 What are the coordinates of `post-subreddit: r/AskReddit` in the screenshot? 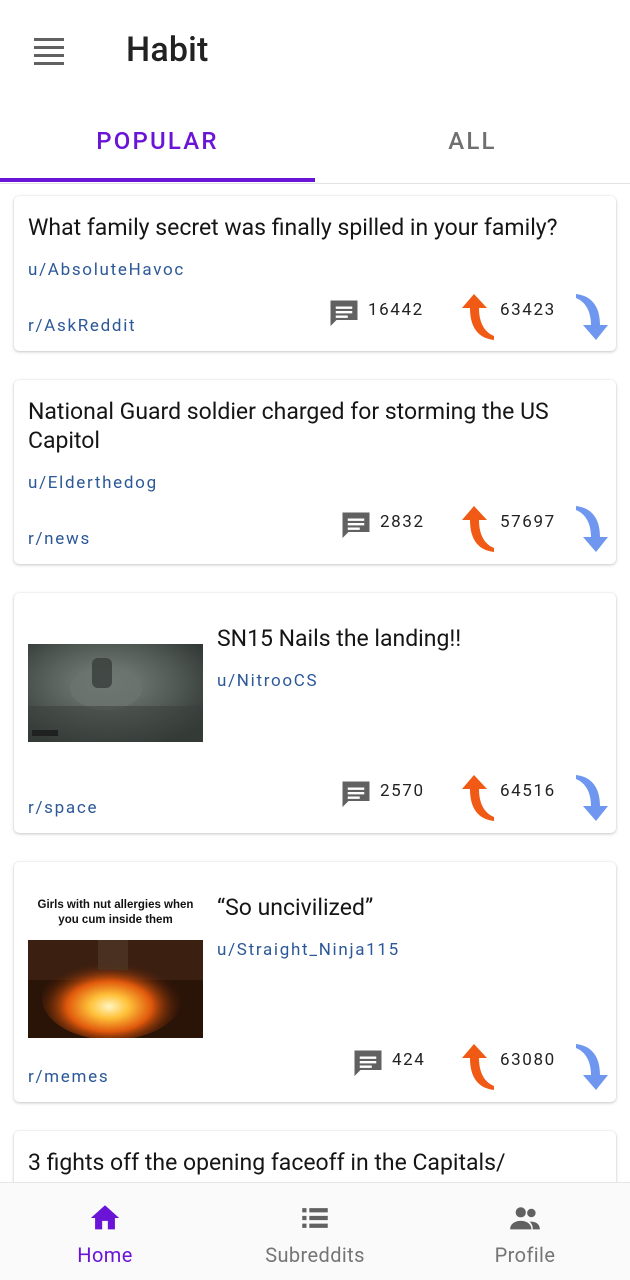 It's located at (82, 326).